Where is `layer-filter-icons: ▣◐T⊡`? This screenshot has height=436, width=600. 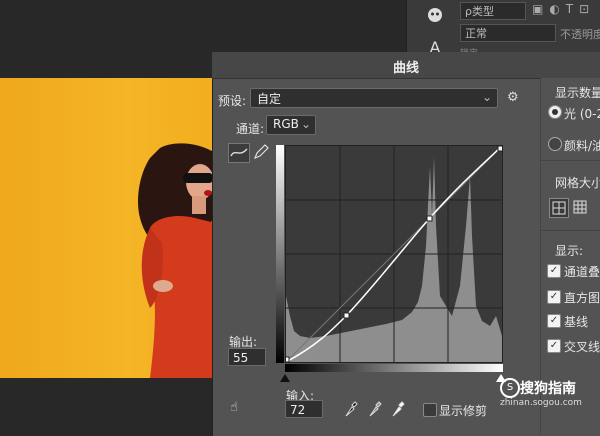
layer-filter-icons: ▣◐T⊡ is located at coordinates (566, 11).